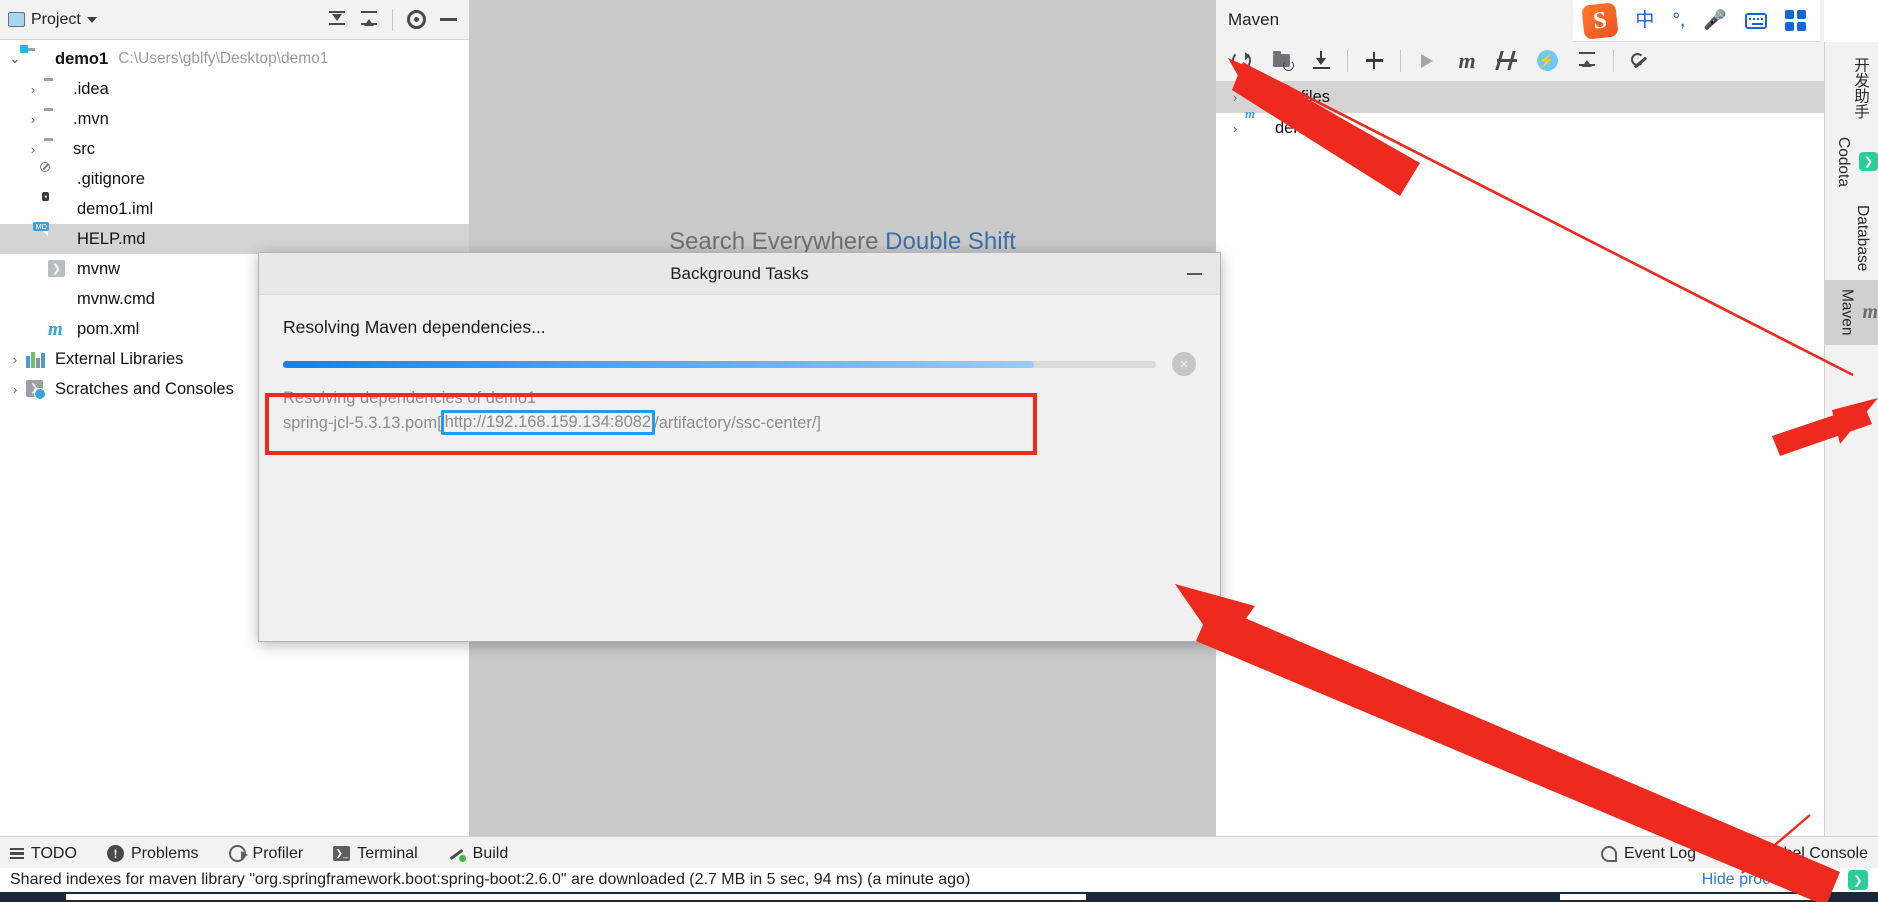 This screenshot has width=1878, height=902. I want to click on tree-node-path: C:\Users\gblfy\Desktop\demo1, so click(223, 58).